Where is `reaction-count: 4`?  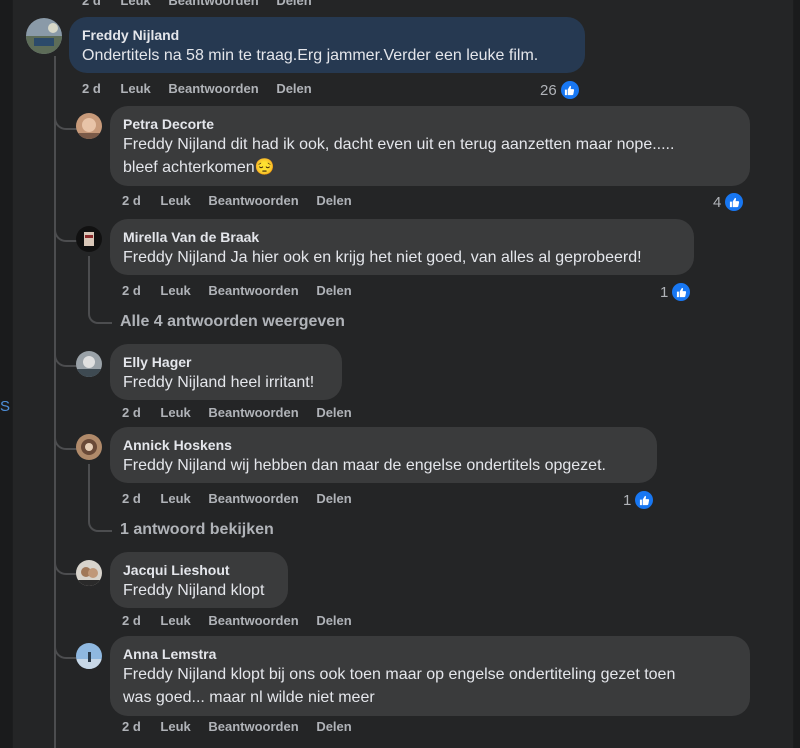 reaction-count: 4 is located at coordinates (729, 202).